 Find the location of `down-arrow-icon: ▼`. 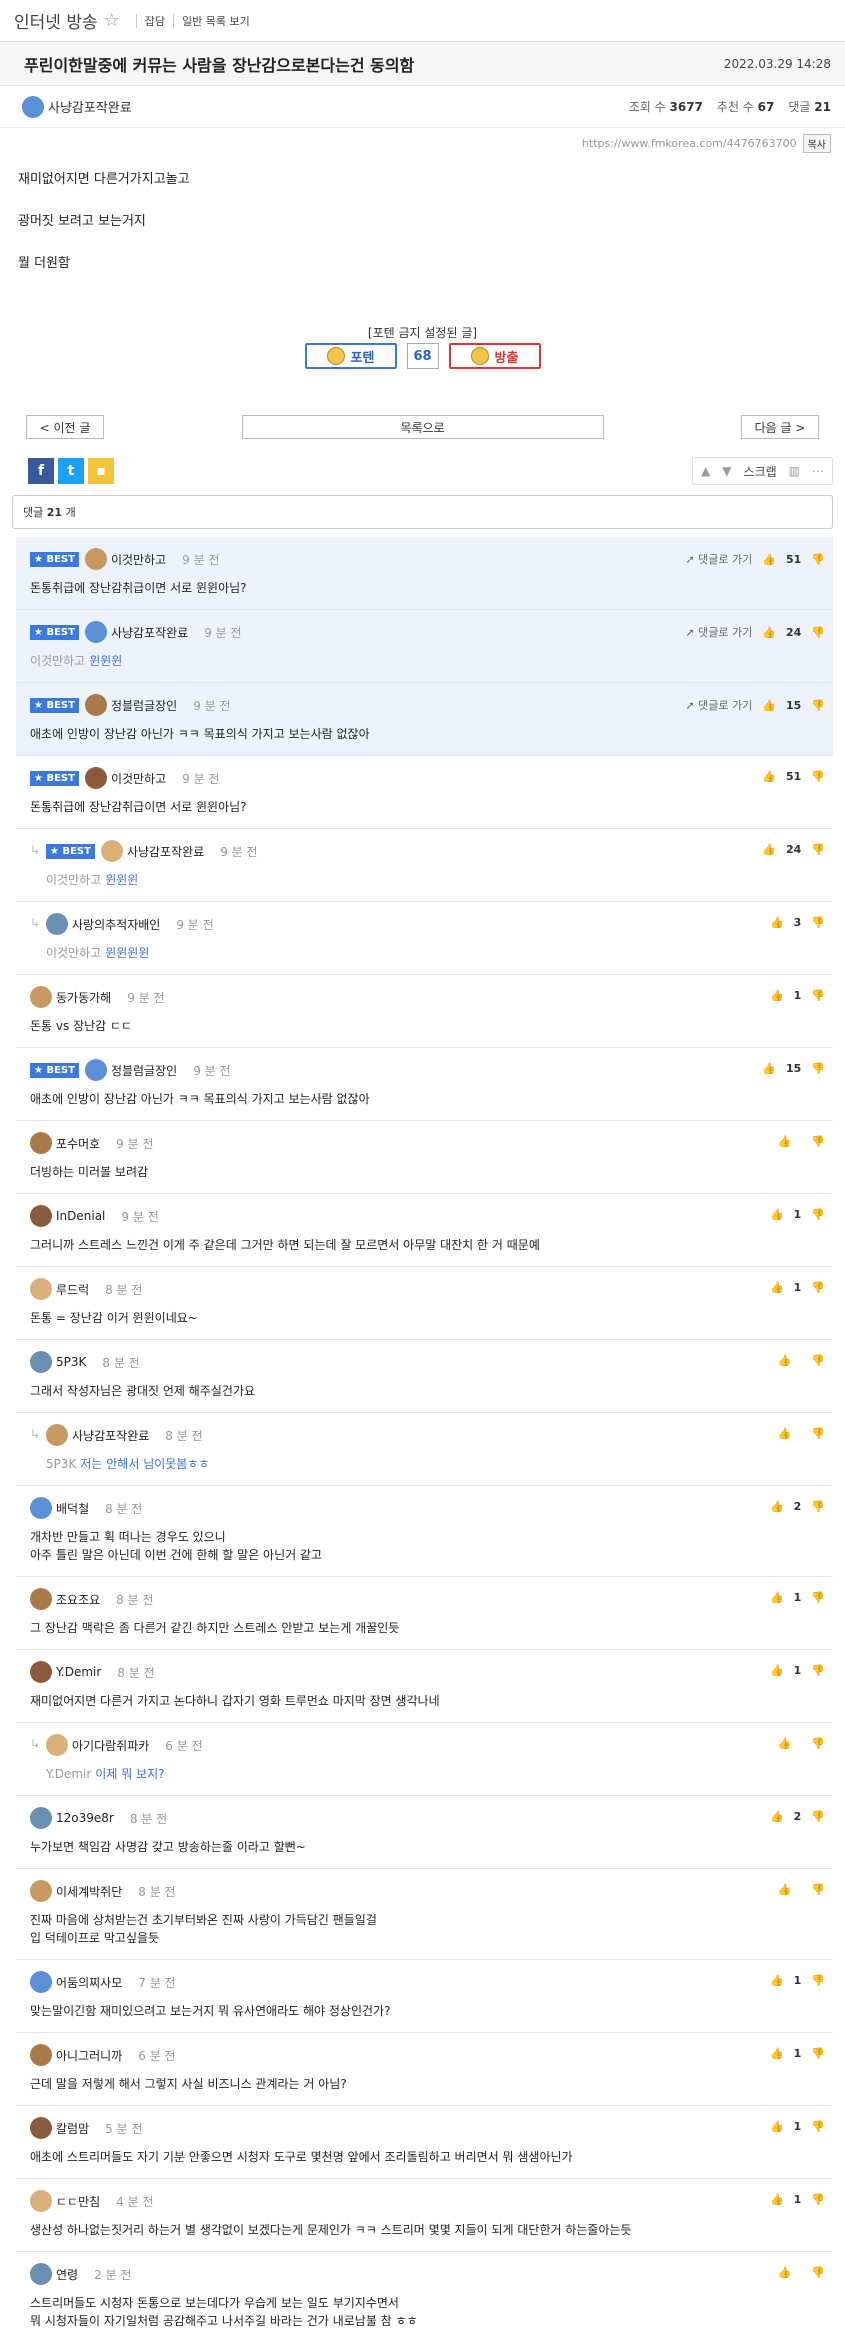

down-arrow-icon: ▼ is located at coordinates (726, 471).